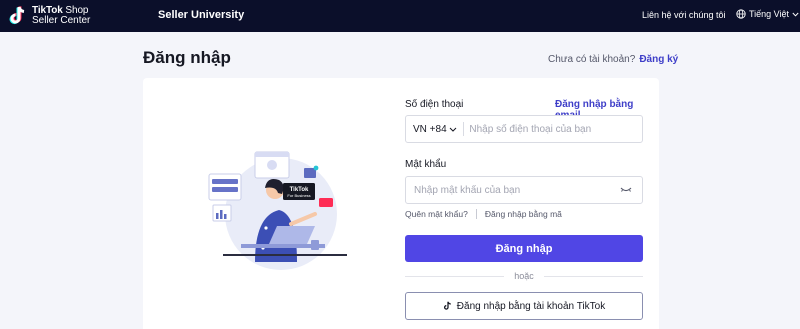 This screenshot has width=800, height=329. I want to click on or-text: hoặc, so click(524, 276).